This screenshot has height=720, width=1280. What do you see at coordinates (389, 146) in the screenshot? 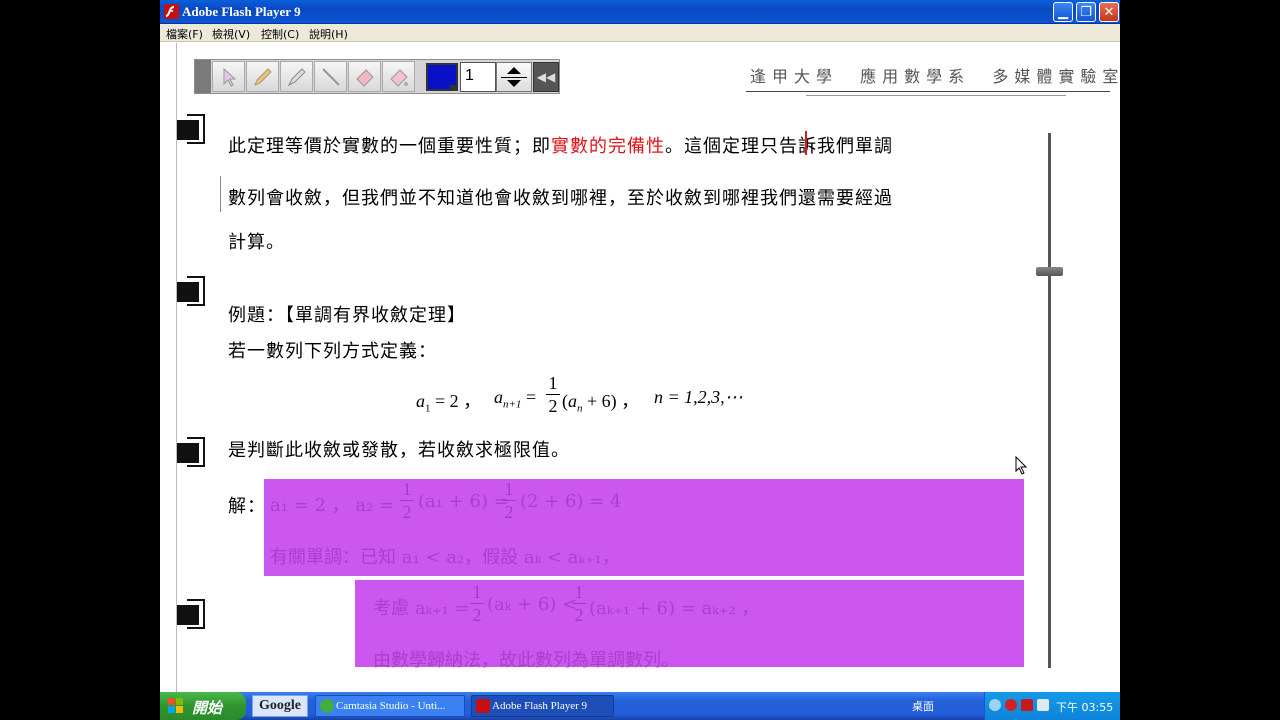
I see `paragraph-text: 此定理等價於實數的一個重要性質；即` at bounding box center [389, 146].